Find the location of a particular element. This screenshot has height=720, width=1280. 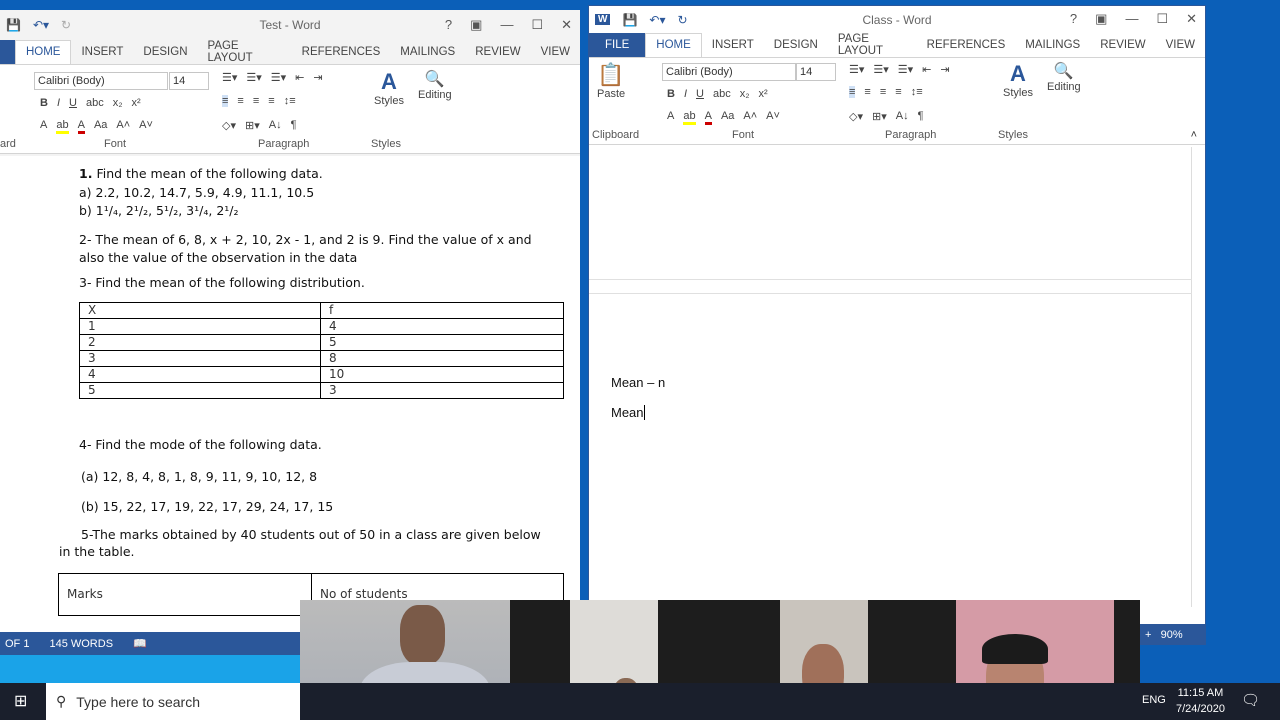

multilevel-icon: ☰▾ is located at coordinates (278, 77).